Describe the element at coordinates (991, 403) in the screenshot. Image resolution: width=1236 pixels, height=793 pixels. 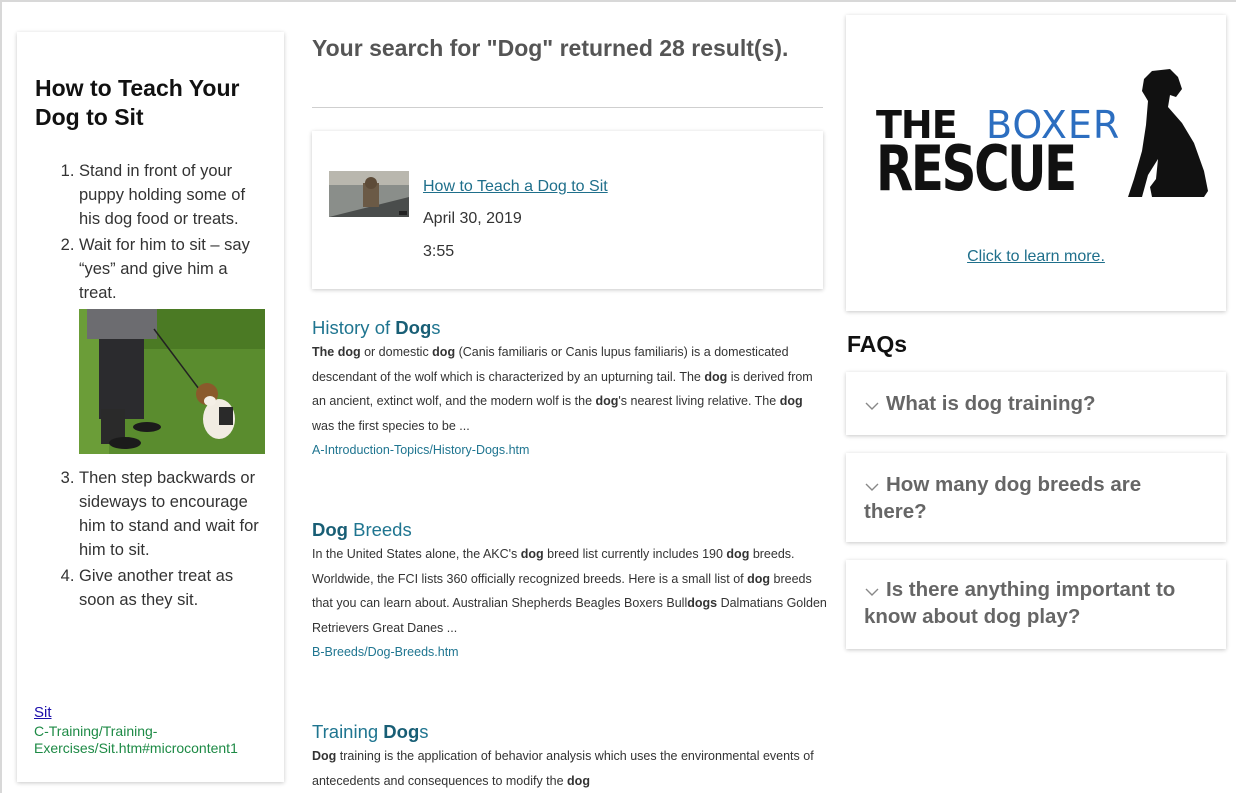
I see `faq-question: What is dog training?` at that location.